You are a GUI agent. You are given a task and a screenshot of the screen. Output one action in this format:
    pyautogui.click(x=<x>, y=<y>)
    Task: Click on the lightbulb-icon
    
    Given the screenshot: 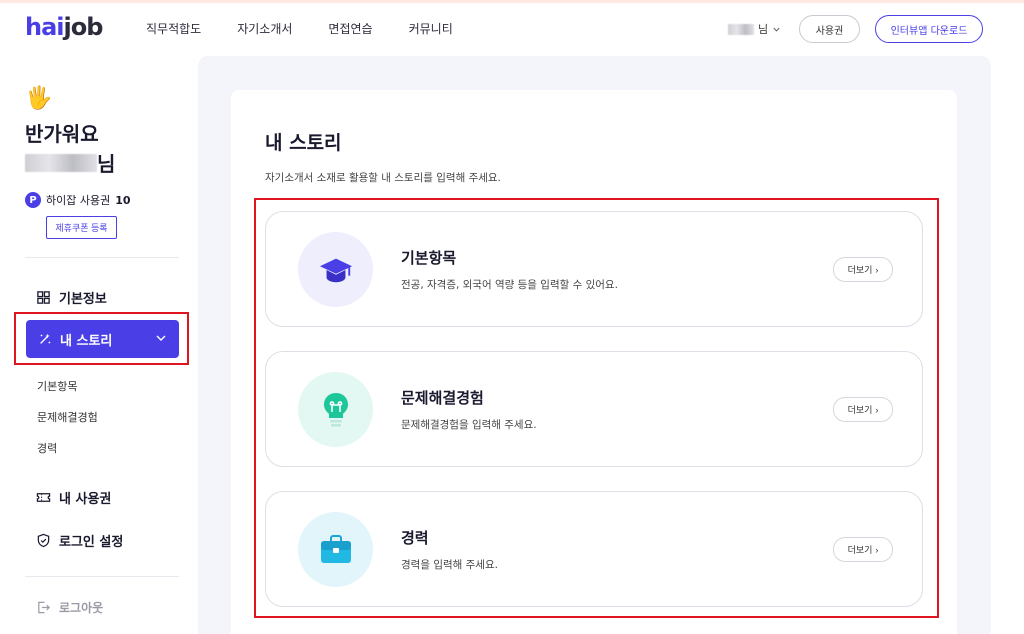 What is the action you would take?
    pyautogui.click(x=335, y=409)
    